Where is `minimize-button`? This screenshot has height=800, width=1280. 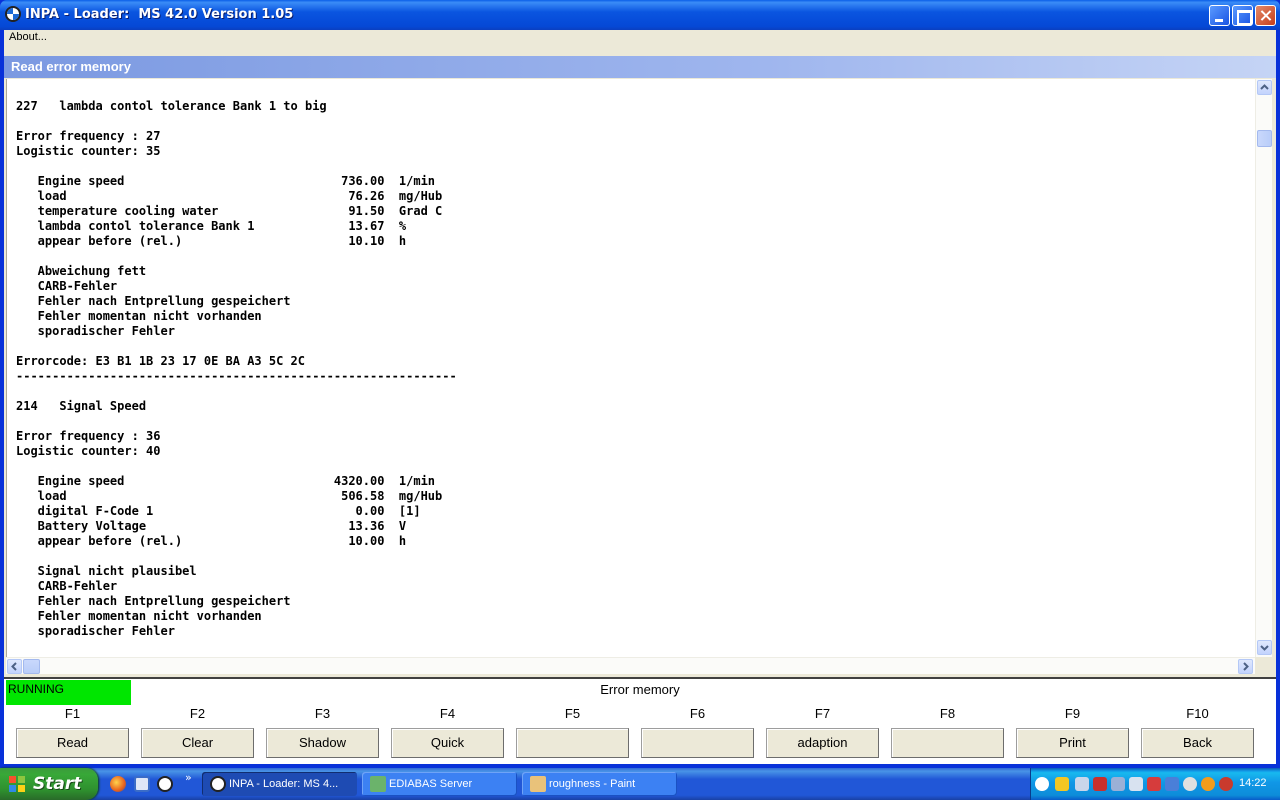
minimize-button is located at coordinates (1219, 15).